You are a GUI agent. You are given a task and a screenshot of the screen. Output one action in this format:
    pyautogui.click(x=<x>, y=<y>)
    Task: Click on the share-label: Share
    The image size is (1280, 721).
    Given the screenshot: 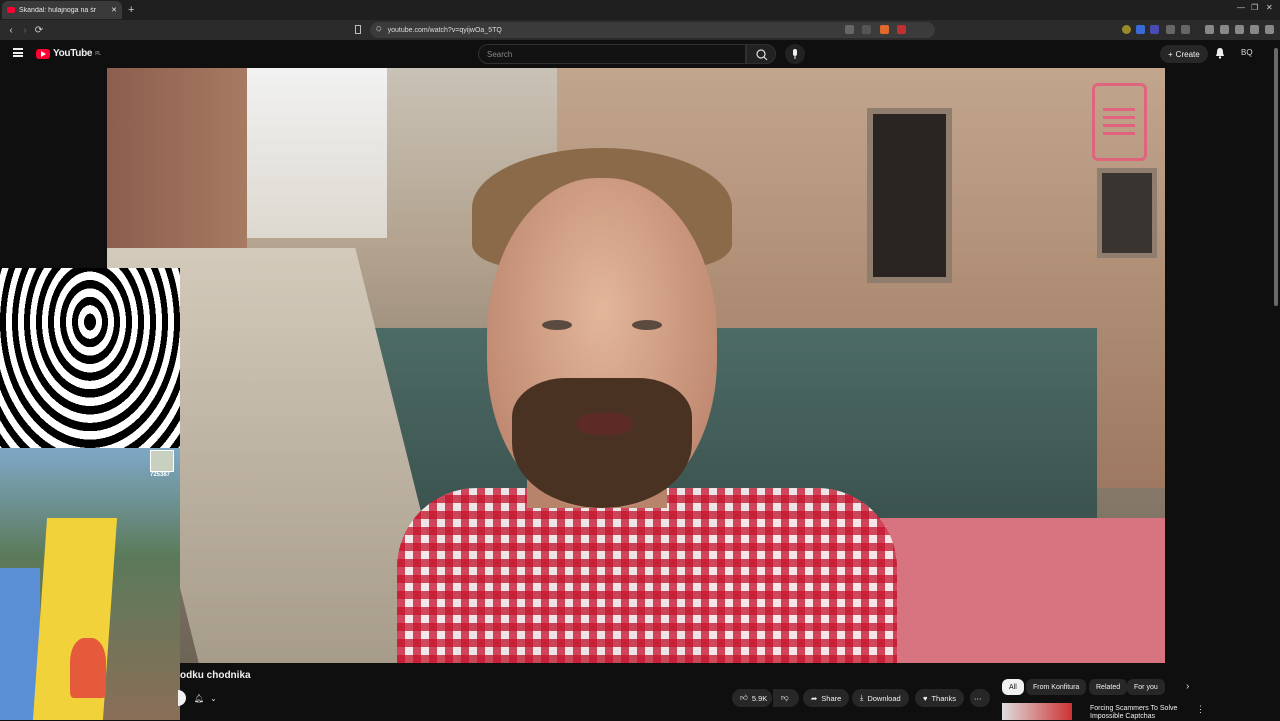 What is the action you would take?
    pyautogui.click(x=831, y=698)
    